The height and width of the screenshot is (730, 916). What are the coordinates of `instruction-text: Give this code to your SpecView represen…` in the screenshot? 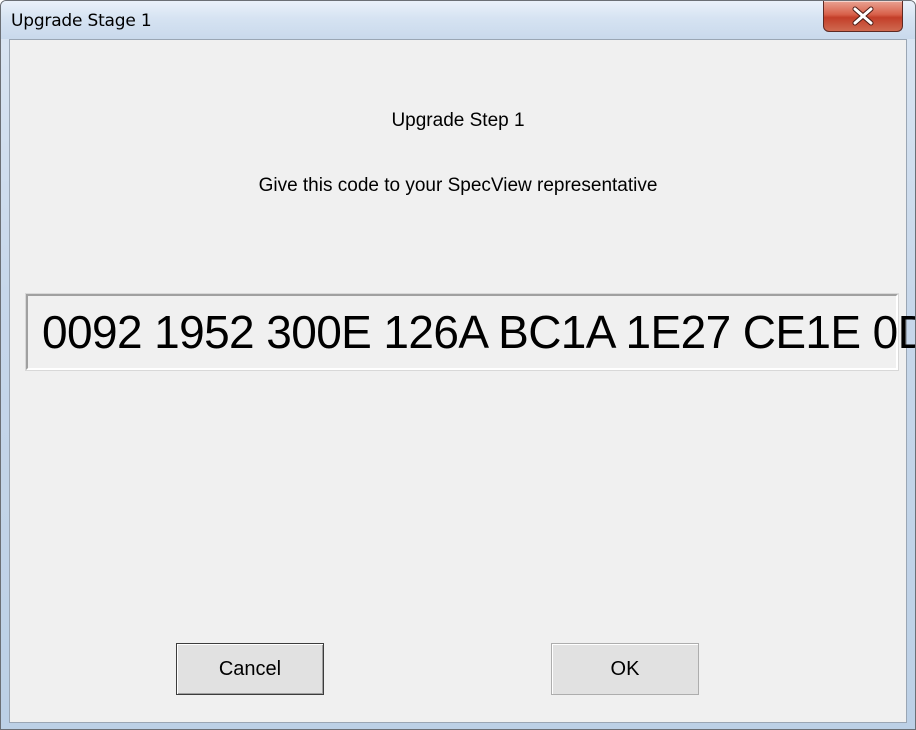 It's located at (458, 185).